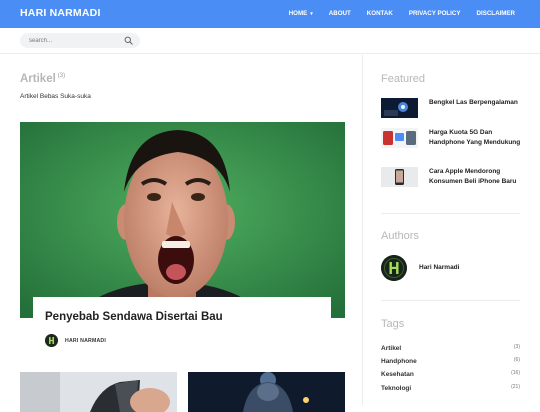  What do you see at coordinates (399, 361) in the screenshot?
I see `tag-name: Handphone` at bounding box center [399, 361].